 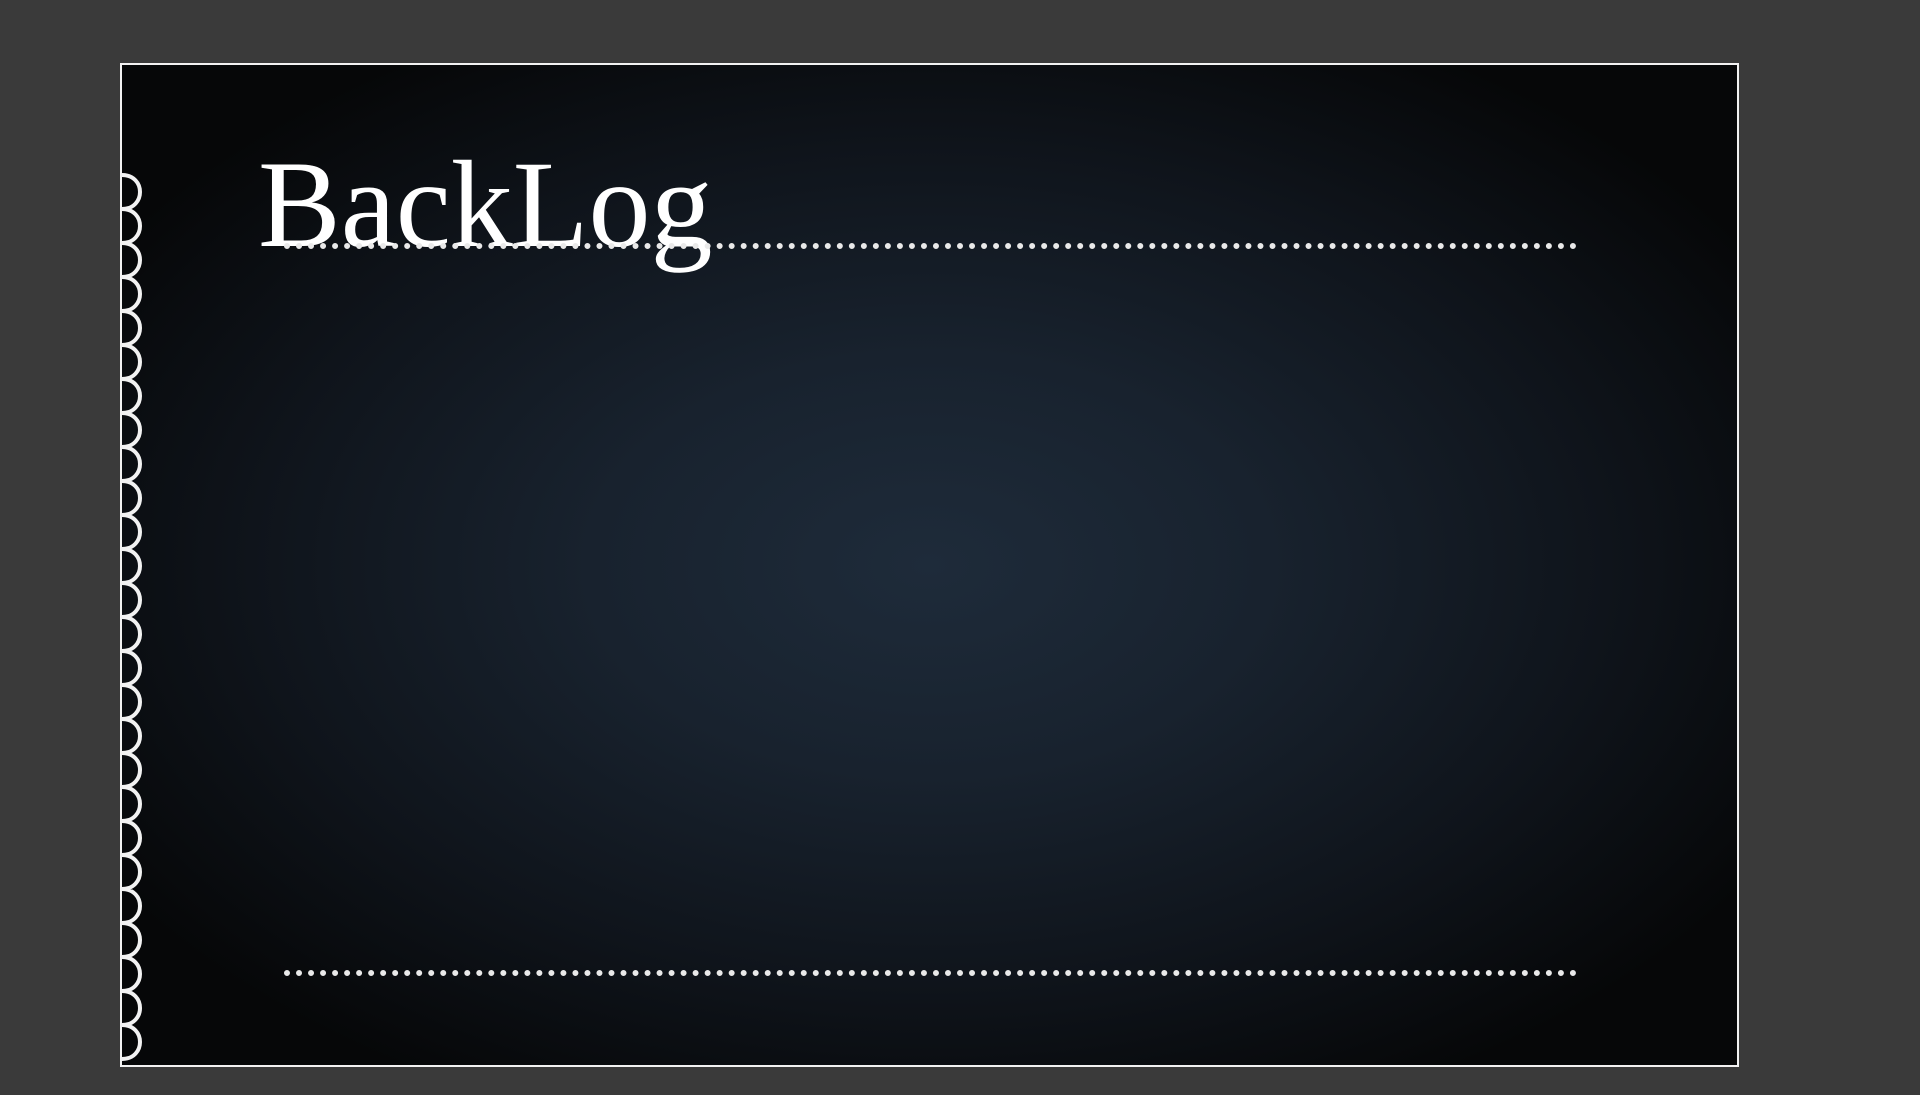 What do you see at coordinates (930, 973) in the screenshot?
I see `bottom-dotted-divider` at bounding box center [930, 973].